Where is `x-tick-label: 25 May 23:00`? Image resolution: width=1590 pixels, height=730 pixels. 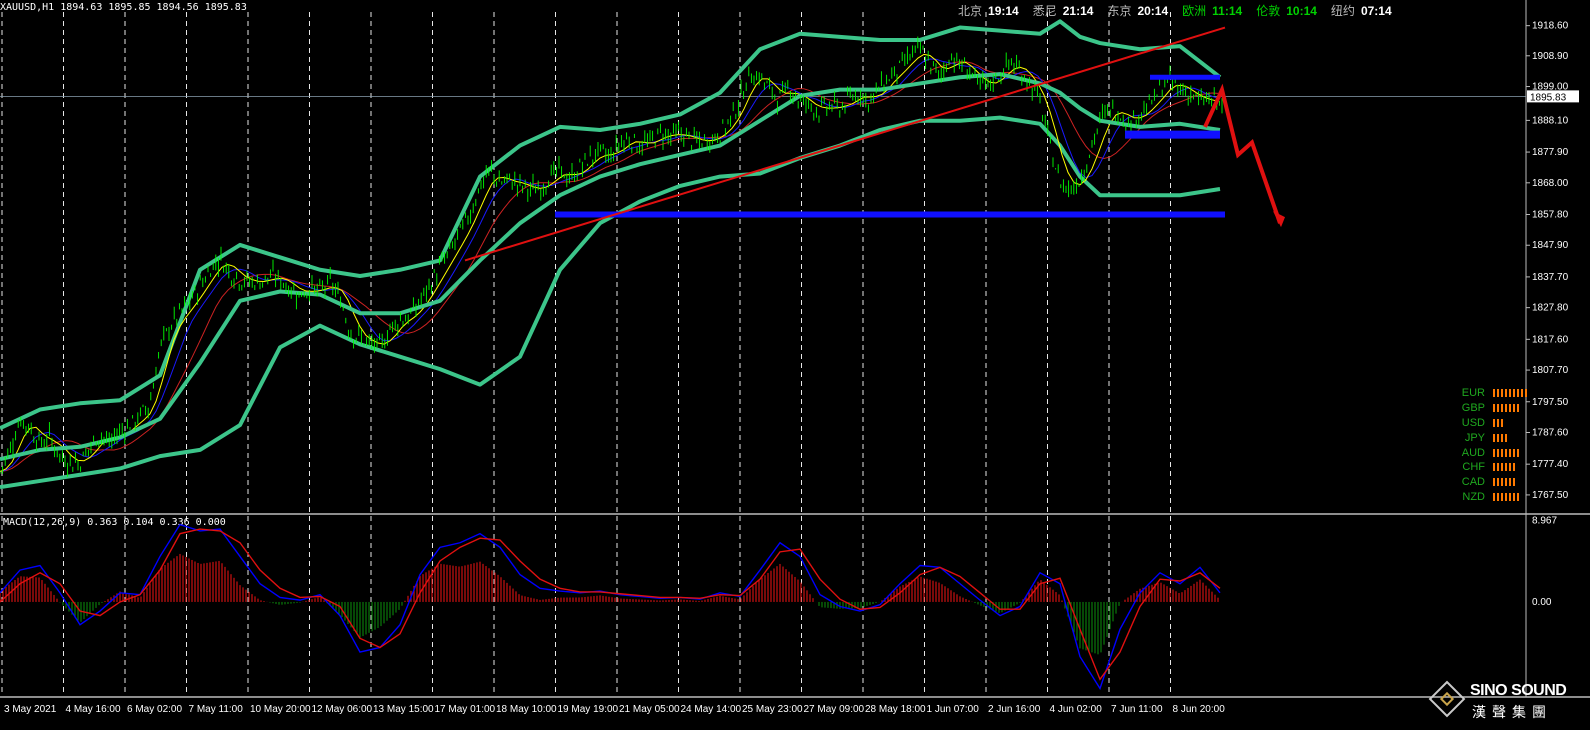 x-tick-label: 25 May 23:00 is located at coordinates (772, 709).